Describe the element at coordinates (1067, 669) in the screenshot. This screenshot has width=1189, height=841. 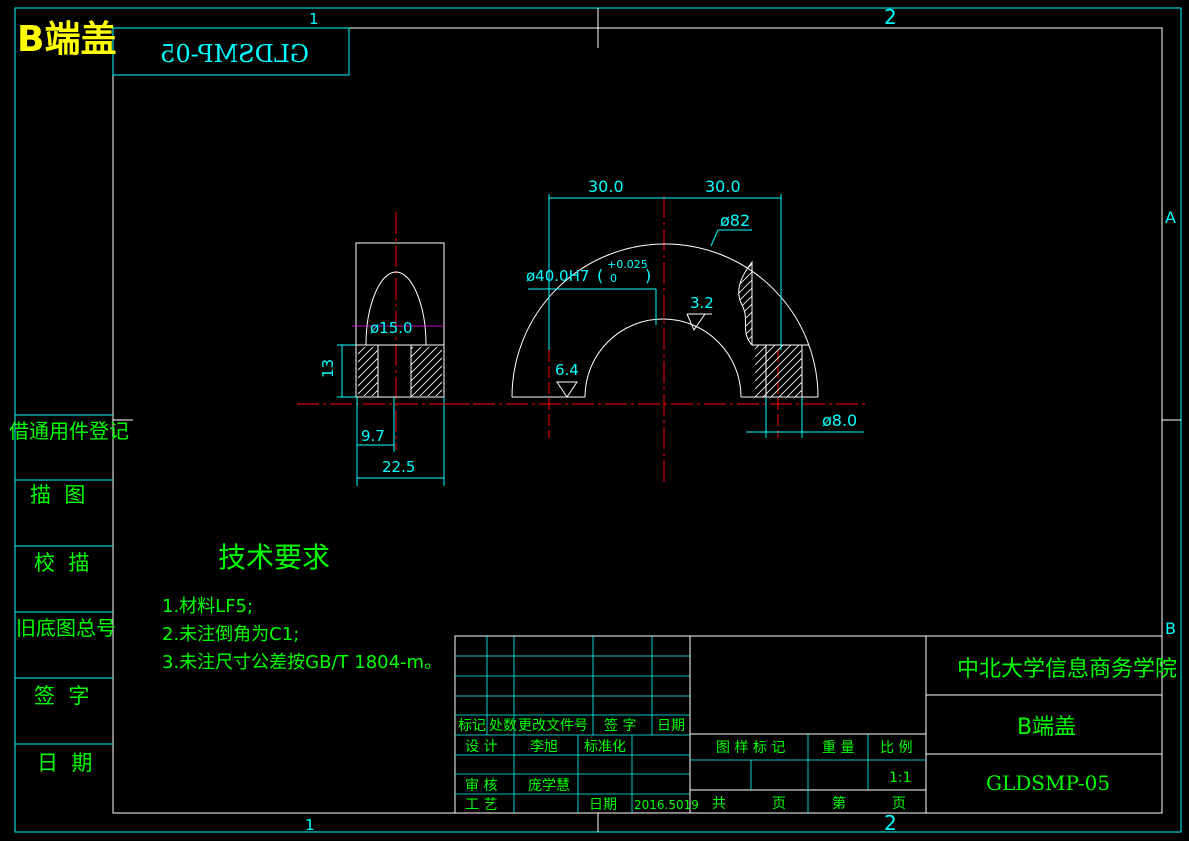
I see `school-name: 中北大学信息商务学院` at that location.